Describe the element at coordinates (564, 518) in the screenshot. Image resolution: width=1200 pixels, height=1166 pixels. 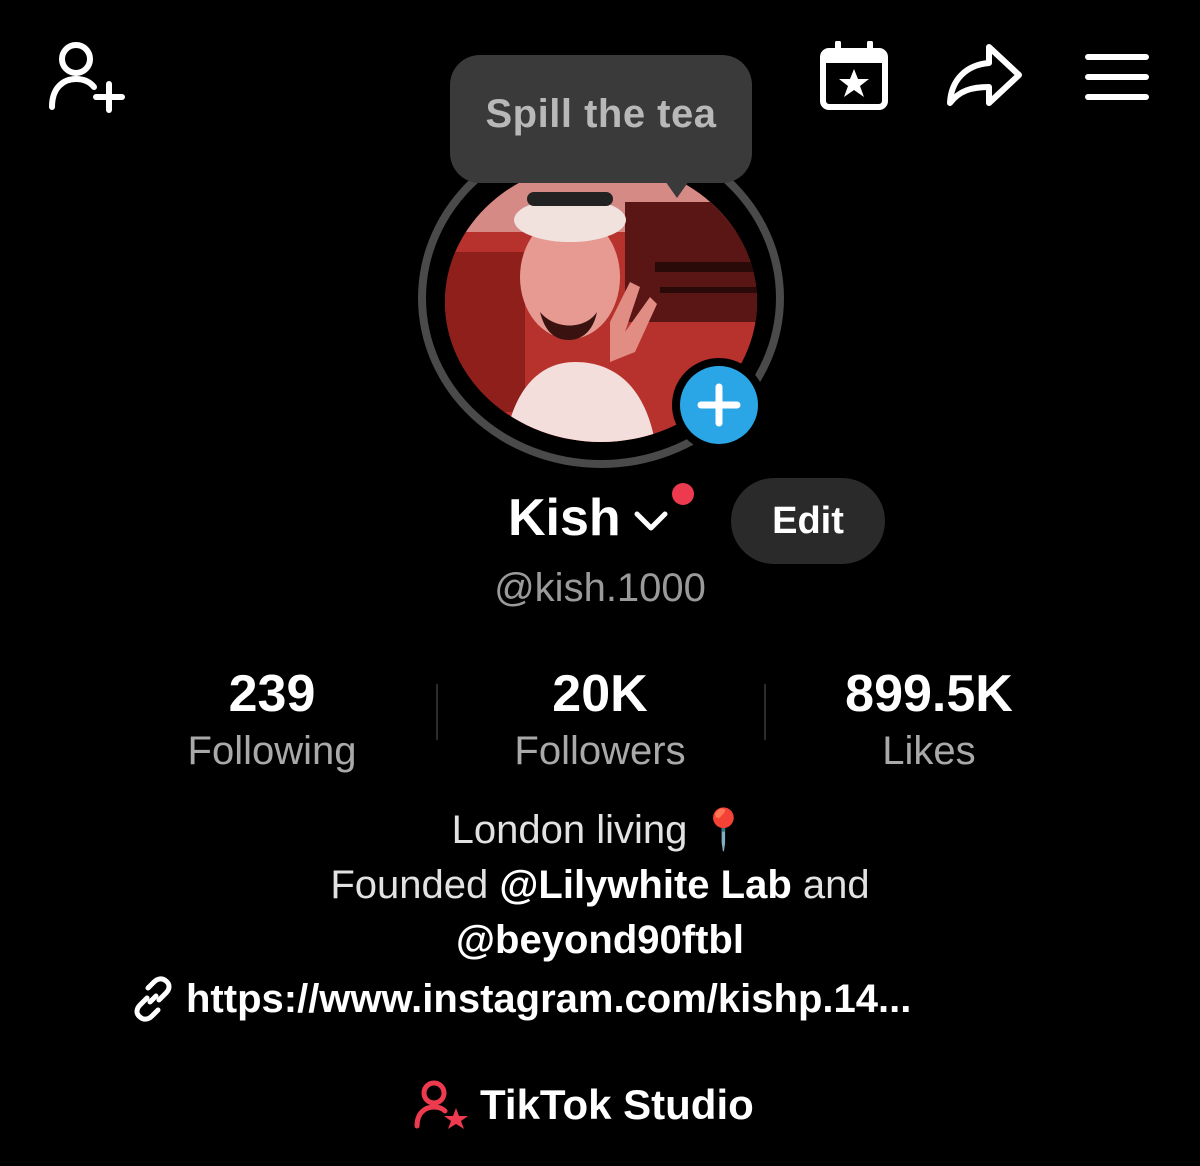
I see `display-name: Kish` at that location.